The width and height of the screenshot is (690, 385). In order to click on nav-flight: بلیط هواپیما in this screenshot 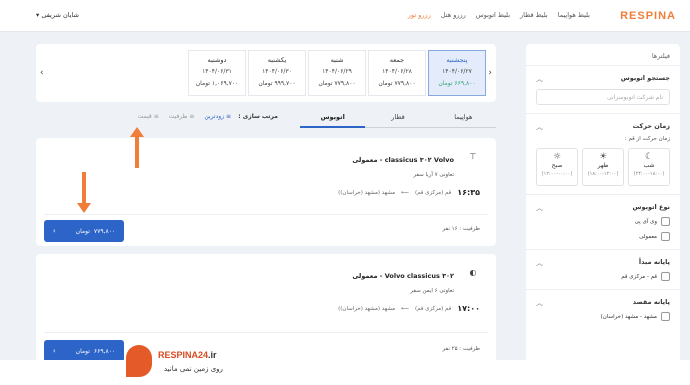, I will do `click(574, 15)`.